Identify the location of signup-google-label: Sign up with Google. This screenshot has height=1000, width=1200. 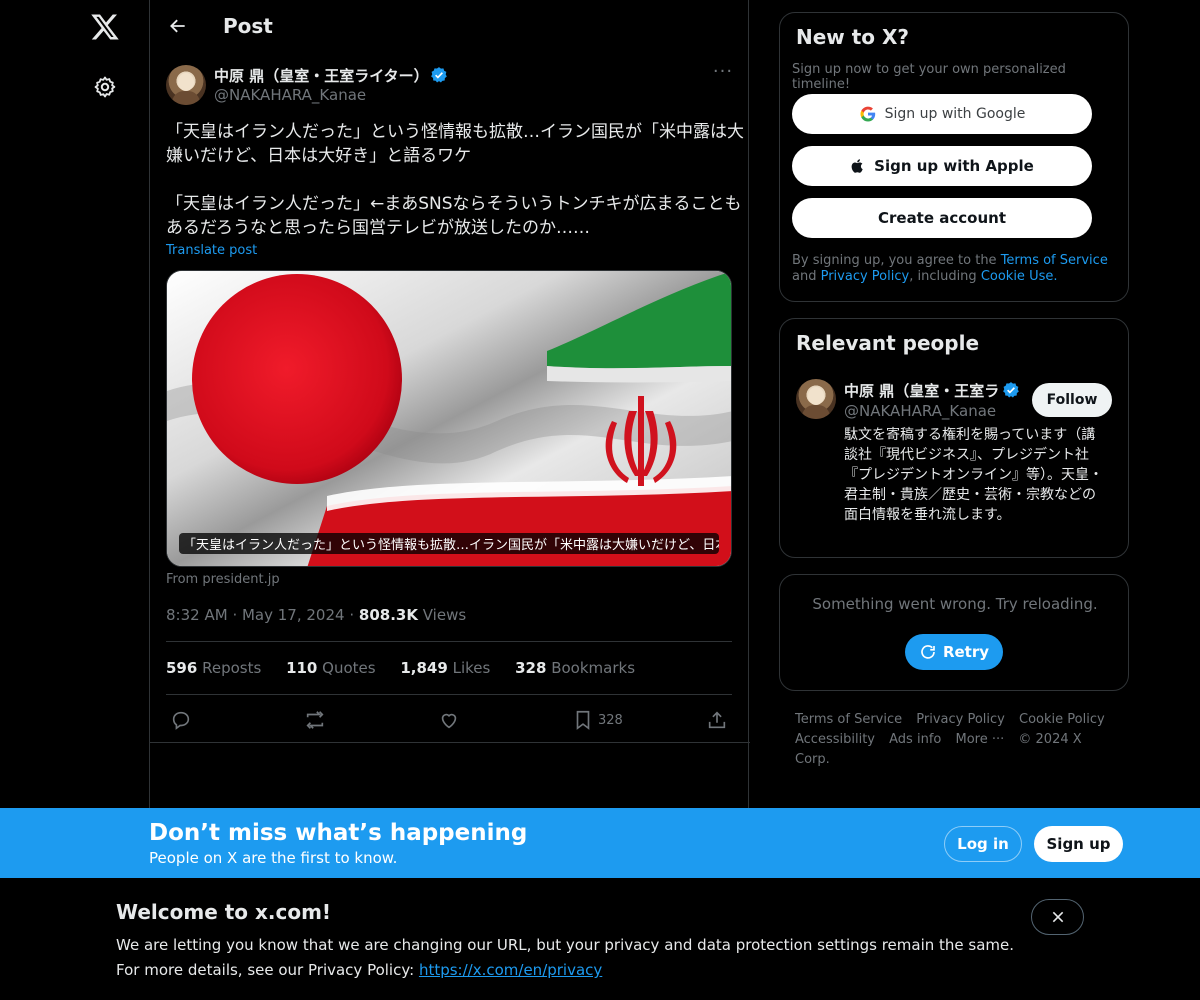
(955, 114).